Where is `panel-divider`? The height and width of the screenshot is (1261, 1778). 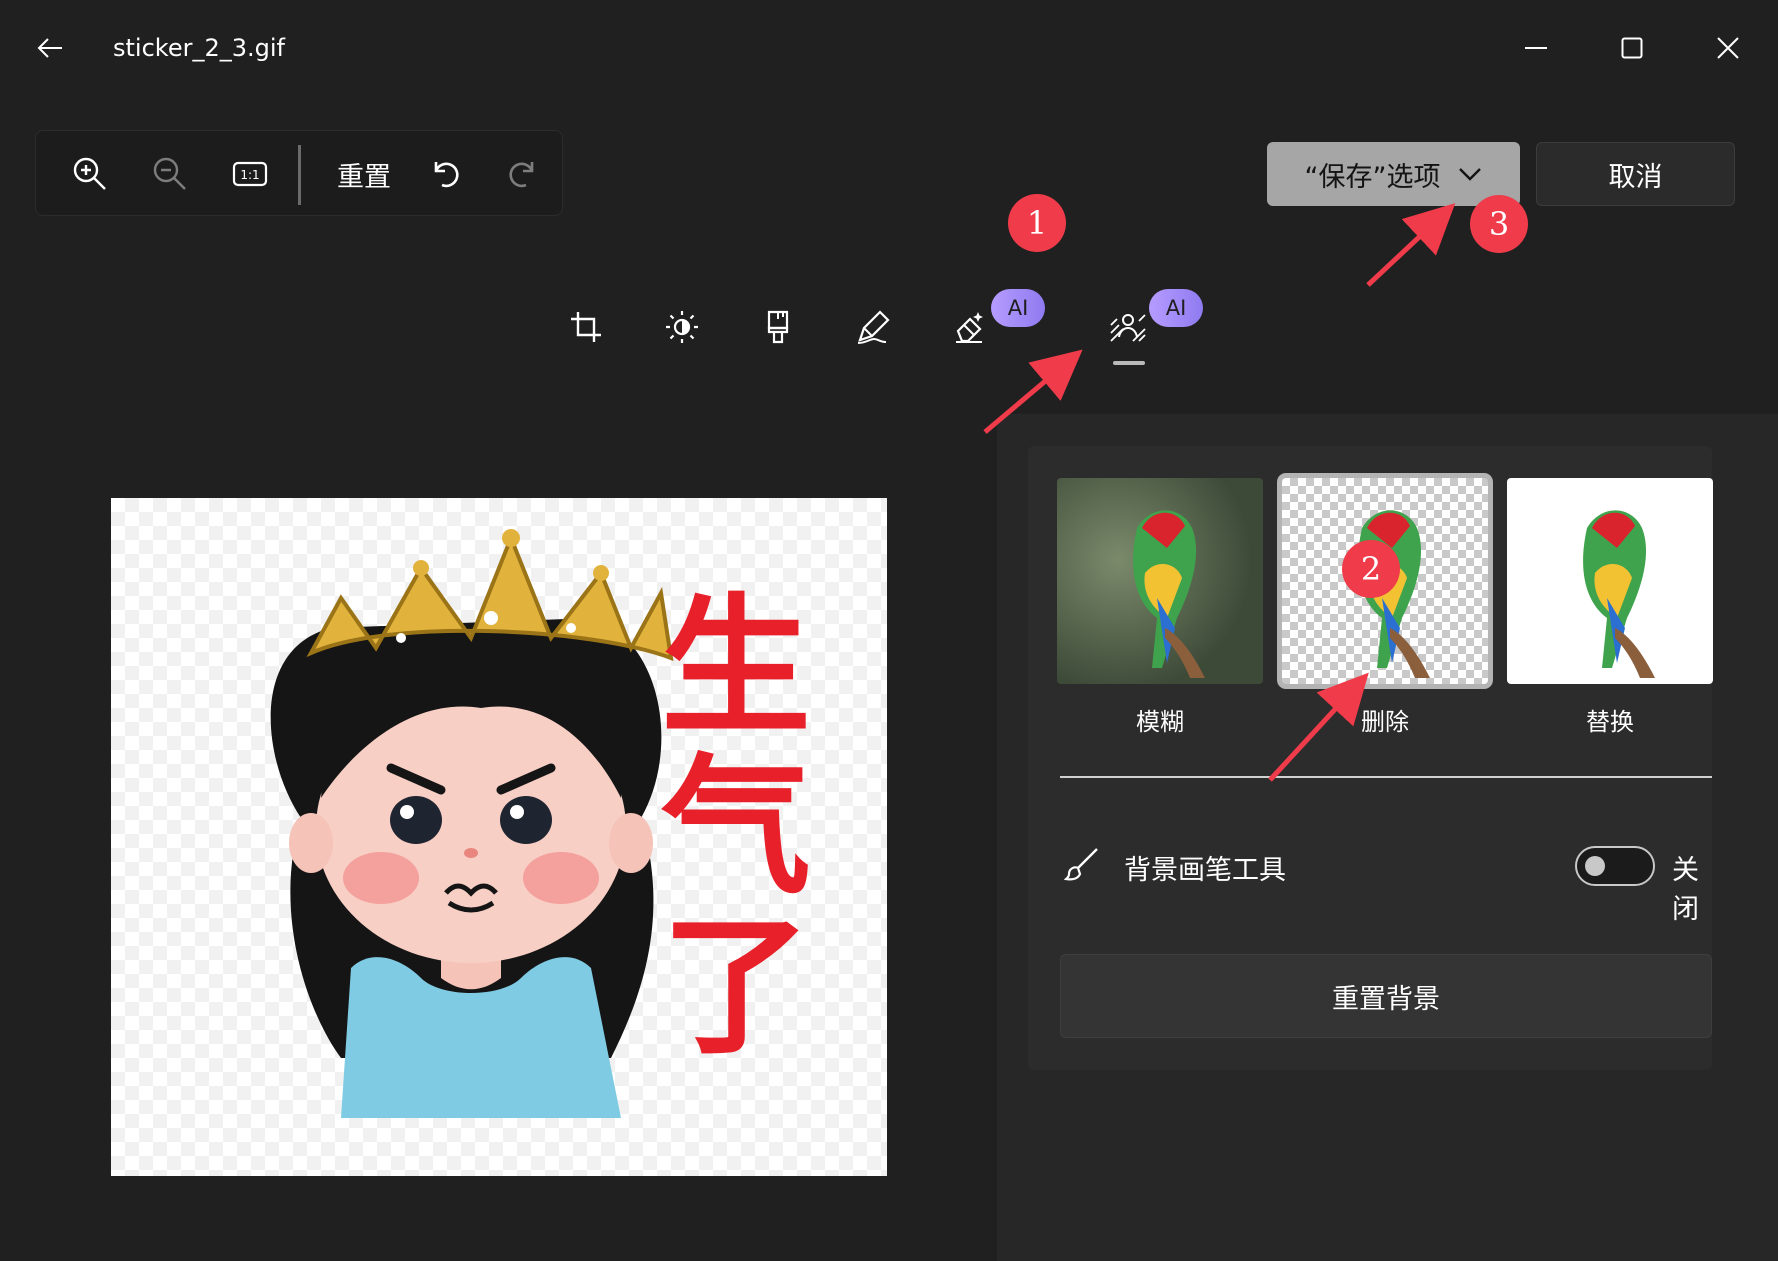 panel-divider is located at coordinates (1386, 777).